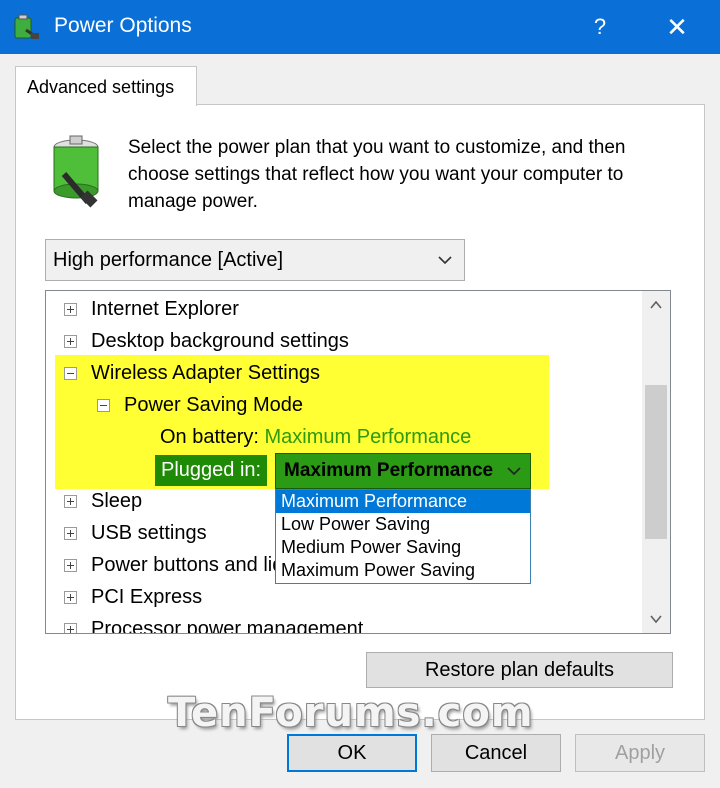 The width and height of the screenshot is (720, 788). I want to click on battery-icon, so click(76, 171).